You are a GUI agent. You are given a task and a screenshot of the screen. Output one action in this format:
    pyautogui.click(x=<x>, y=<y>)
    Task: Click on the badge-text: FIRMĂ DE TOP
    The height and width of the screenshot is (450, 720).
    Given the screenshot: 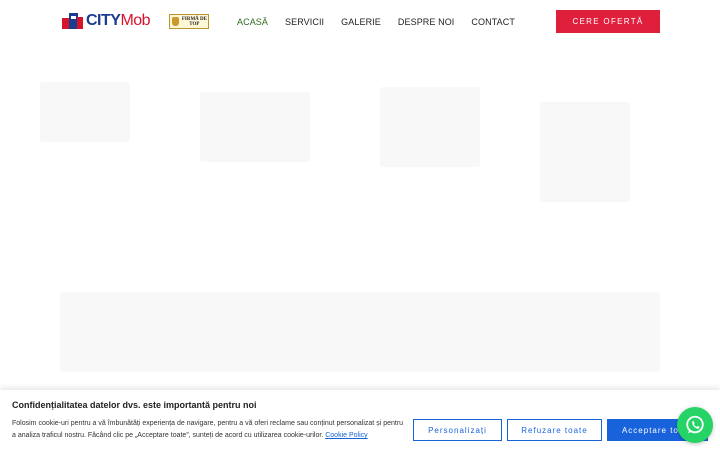 What is the action you would take?
    pyautogui.click(x=194, y=21)
    